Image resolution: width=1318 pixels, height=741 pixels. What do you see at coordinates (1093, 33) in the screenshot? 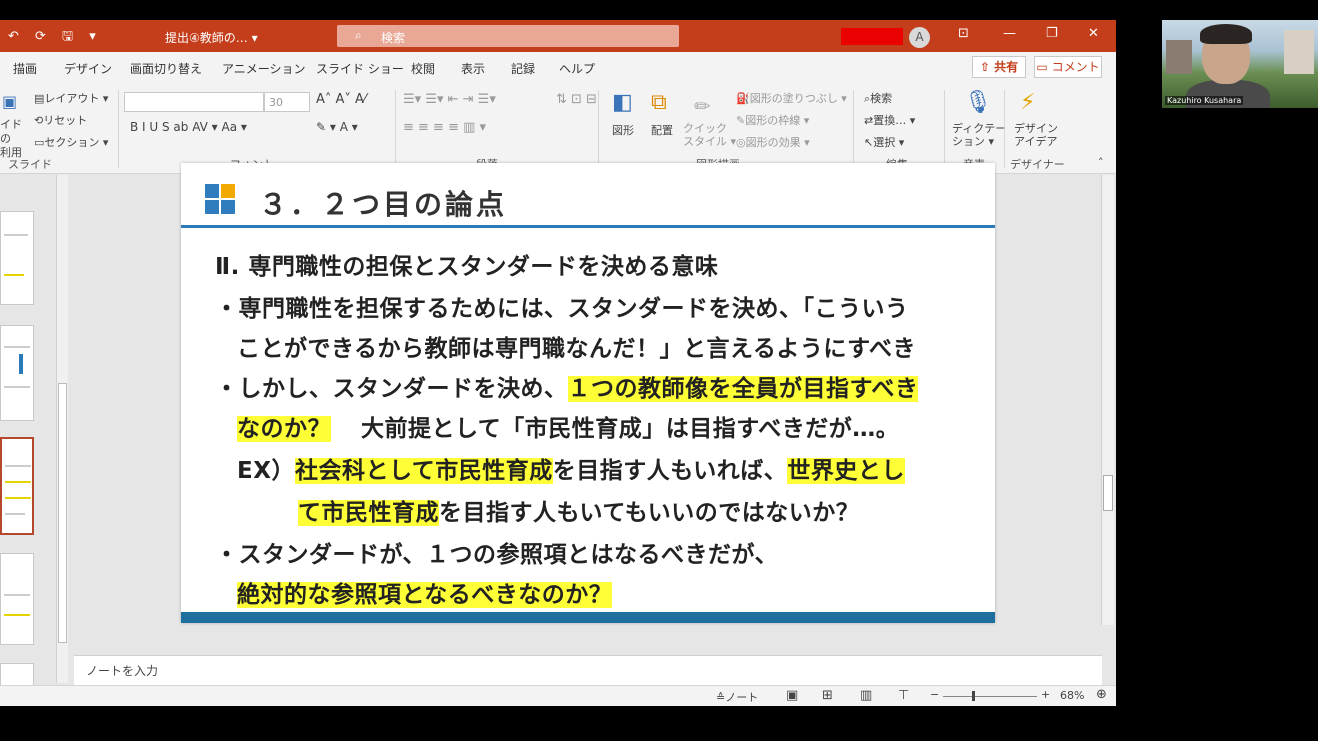
I see `close-button: ✕` at bounding box center [1093, 33].